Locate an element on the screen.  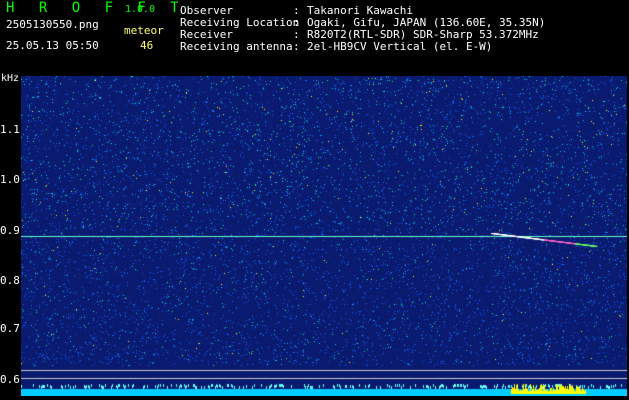
info-key: Receiving antenna is located at coordinates (236, 46).